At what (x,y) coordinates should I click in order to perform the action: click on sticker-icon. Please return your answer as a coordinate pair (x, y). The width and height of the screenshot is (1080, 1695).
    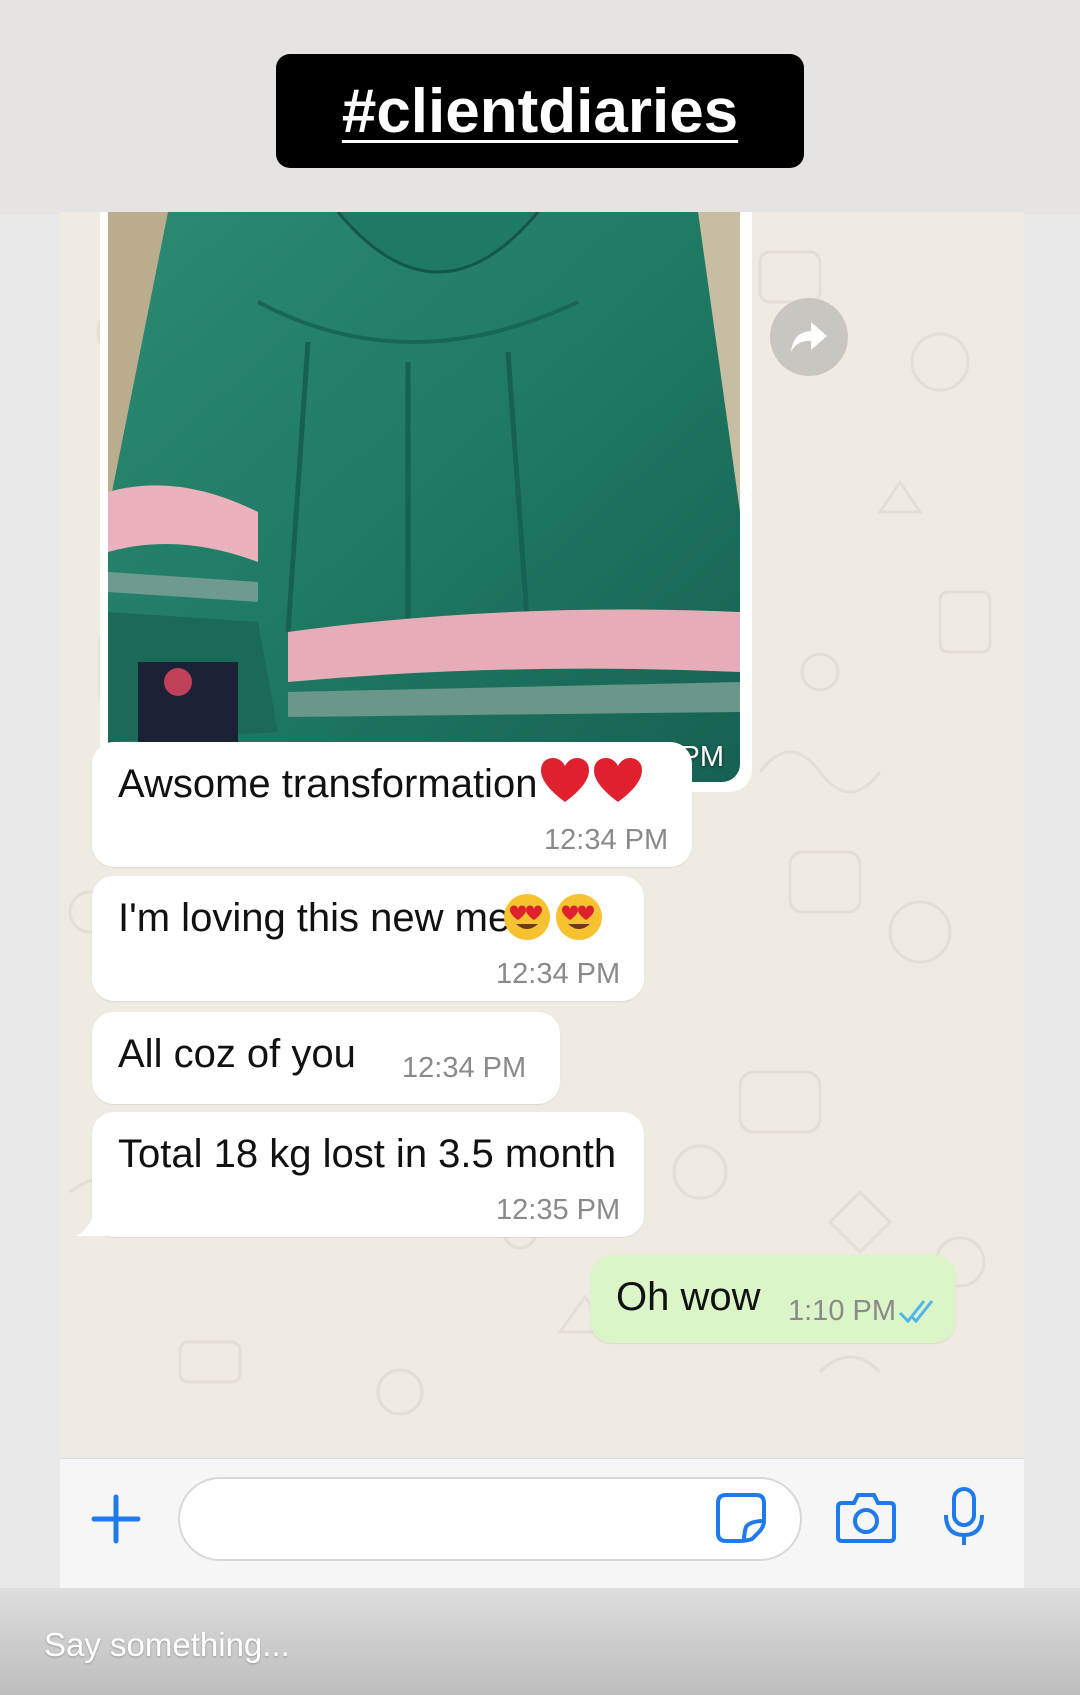
    Looking at the image, I should click on (741, 1518).